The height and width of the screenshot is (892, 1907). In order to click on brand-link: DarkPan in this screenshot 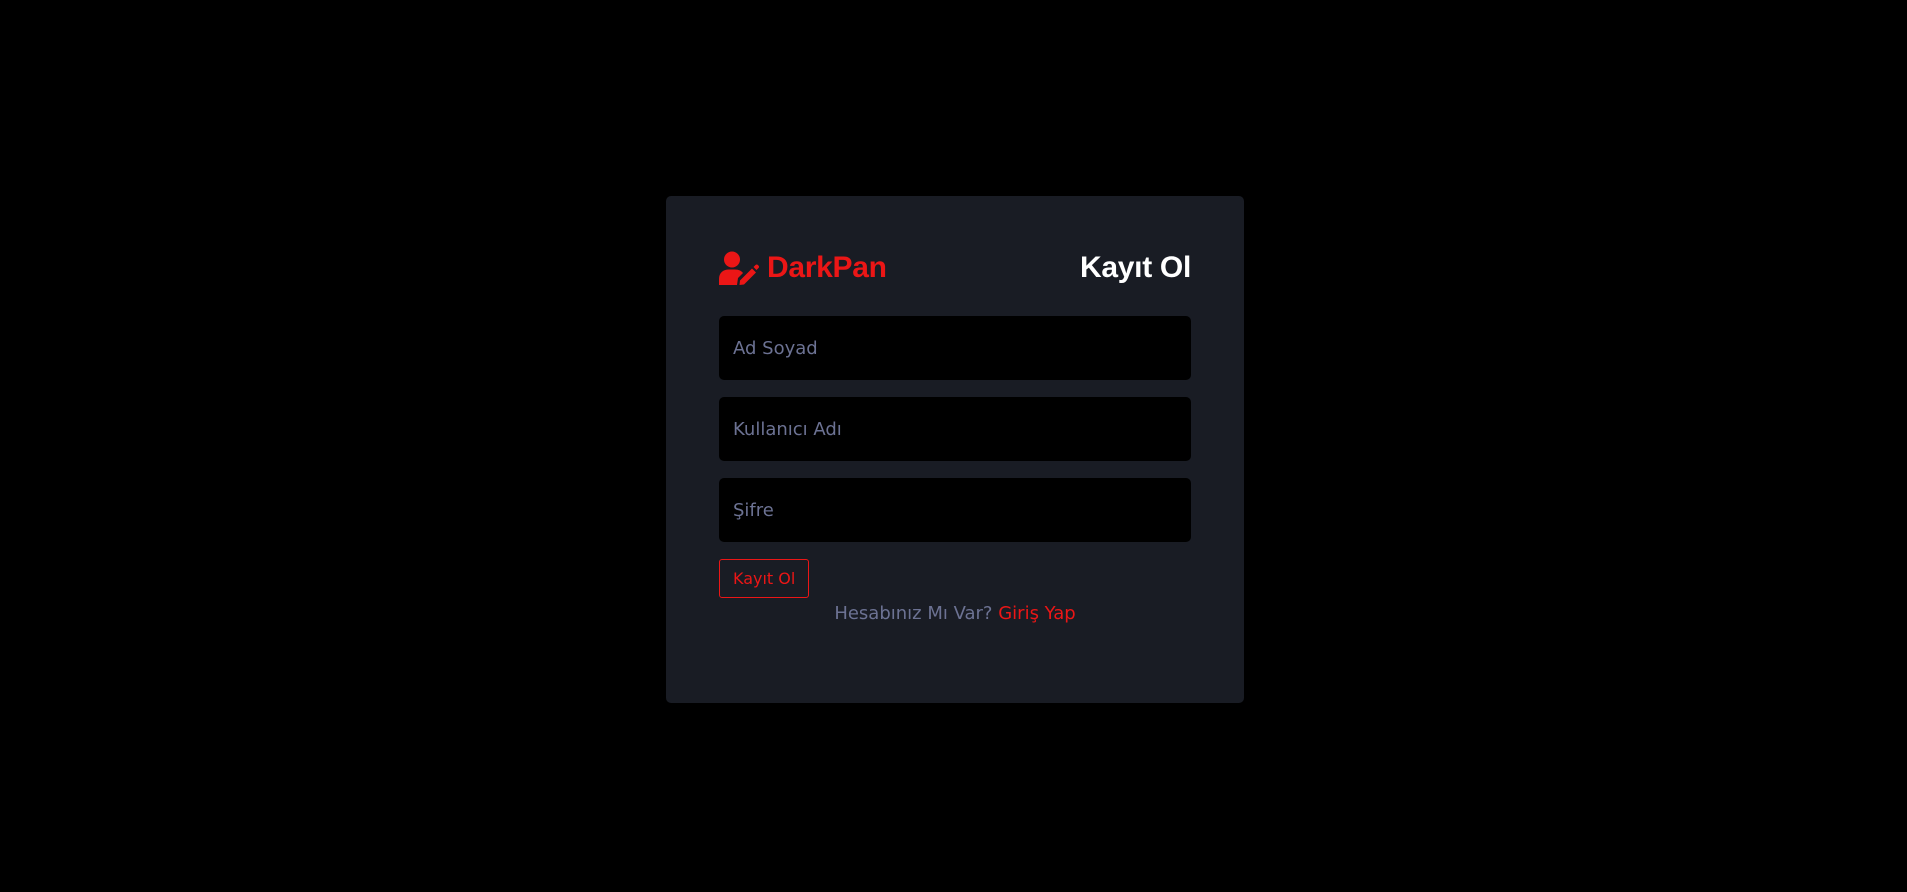, I will do `click(803, 268)`.